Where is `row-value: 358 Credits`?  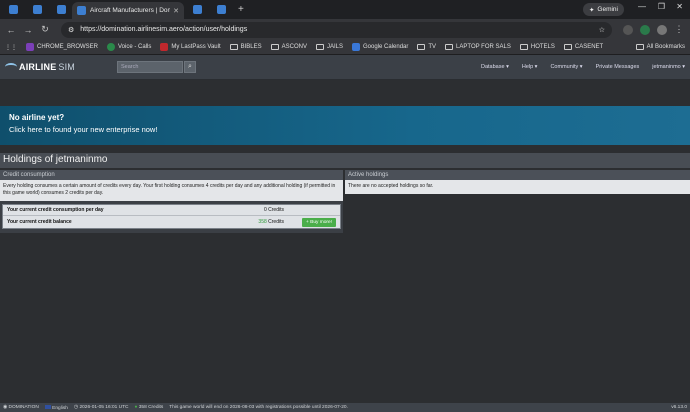 row-value: 358 Credits is located at coordinates (271, 222).